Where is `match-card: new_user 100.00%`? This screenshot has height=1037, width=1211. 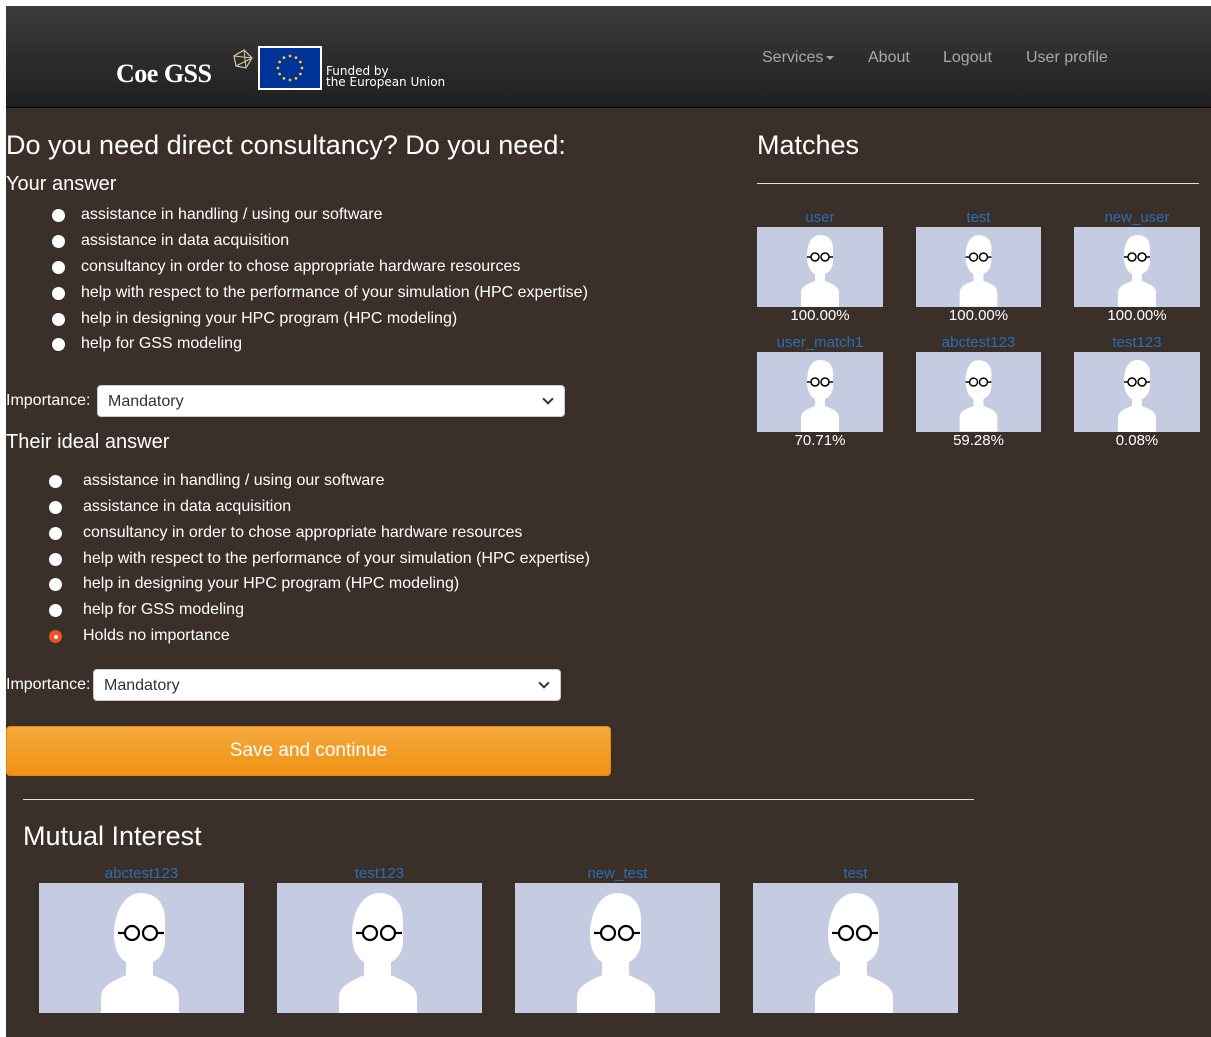 match-card: new_user 100.00% is located at coordinates (1137, 267).